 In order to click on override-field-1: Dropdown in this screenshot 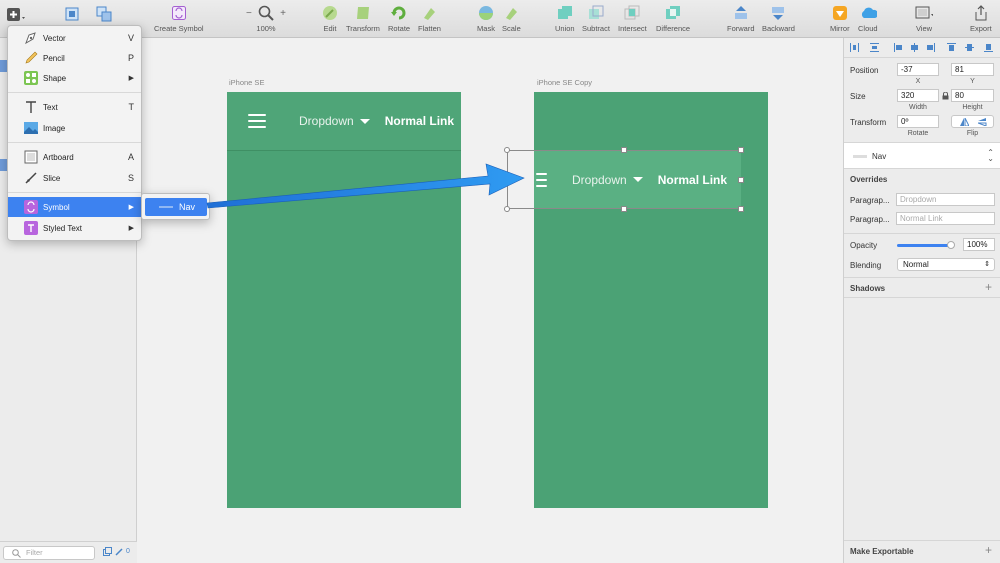, I will do `click(945, 199)`.